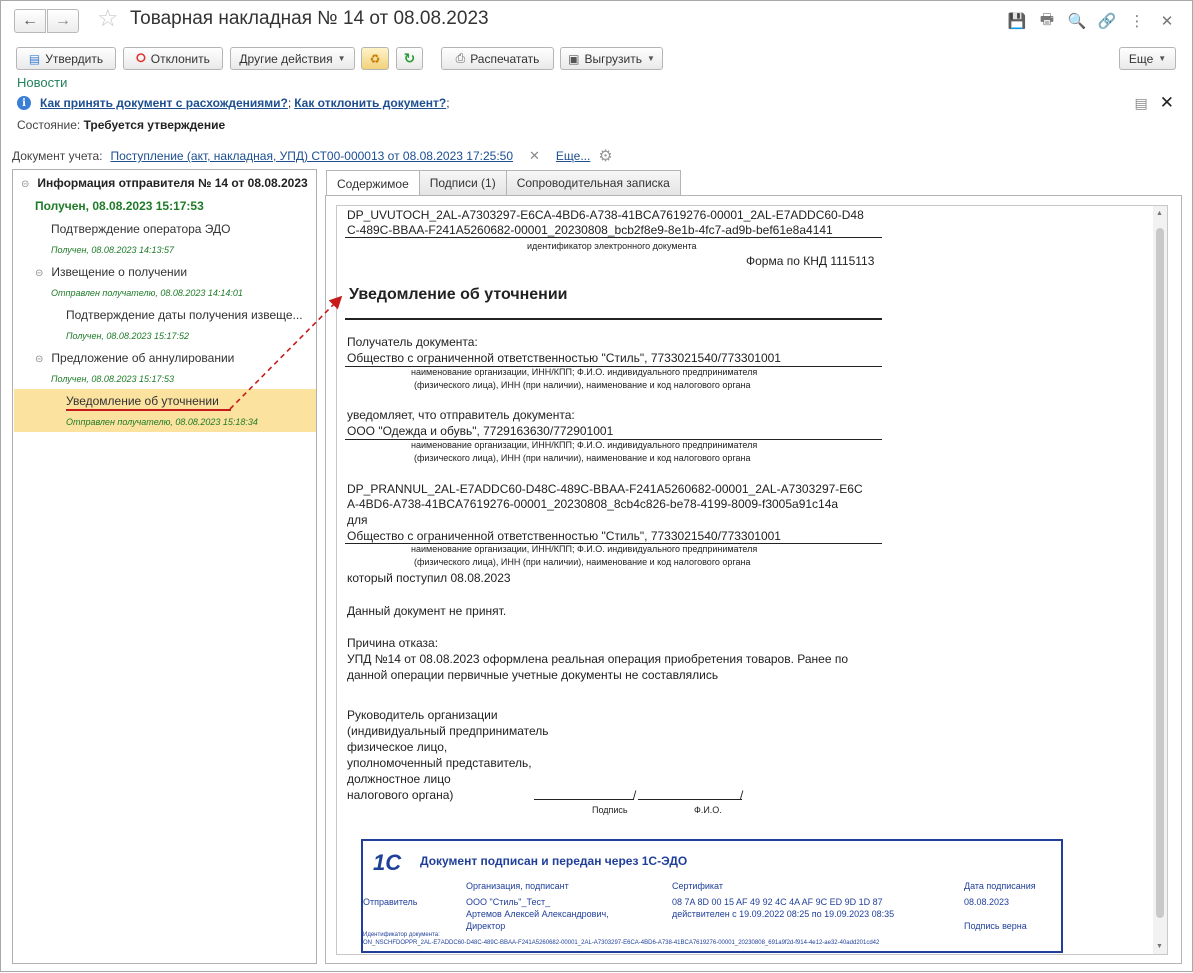 The height and width of the screenshot is (973, 1193). Describe the element at coordinates (111, 272) in the screenshot. I see `tree-item-receipt-notice: ⊝ Извещение о получении` at that location.